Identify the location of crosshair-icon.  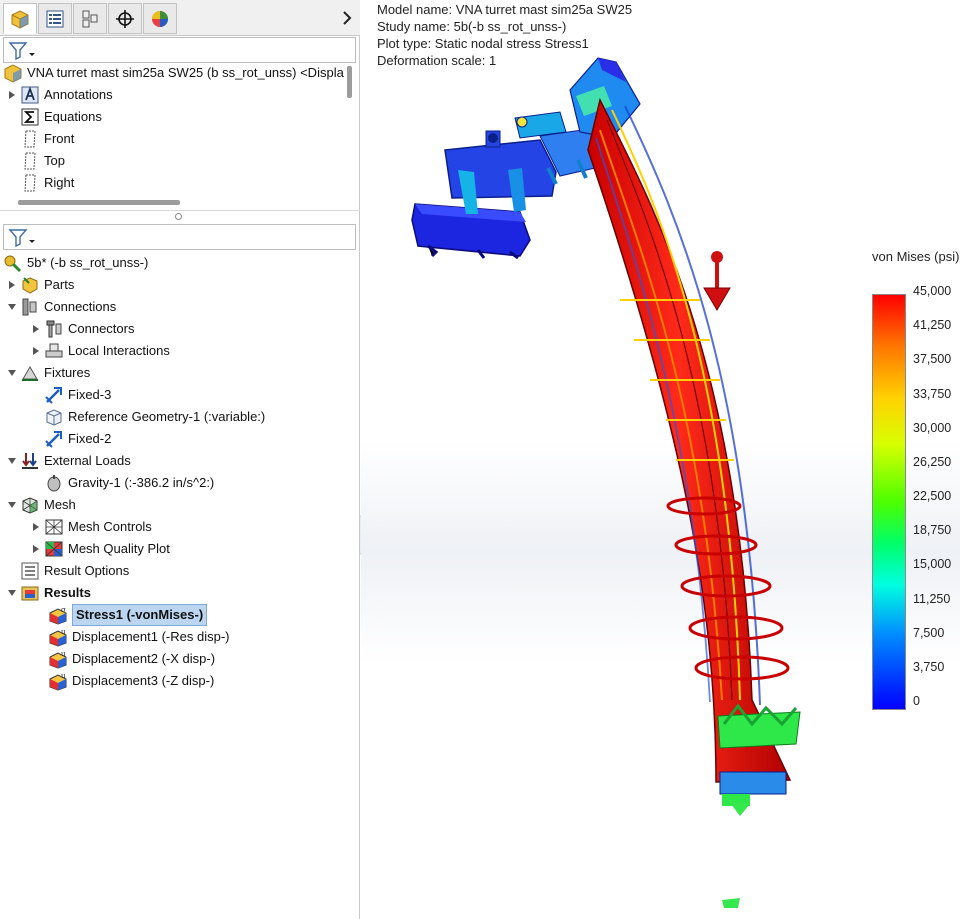
(125, 18).